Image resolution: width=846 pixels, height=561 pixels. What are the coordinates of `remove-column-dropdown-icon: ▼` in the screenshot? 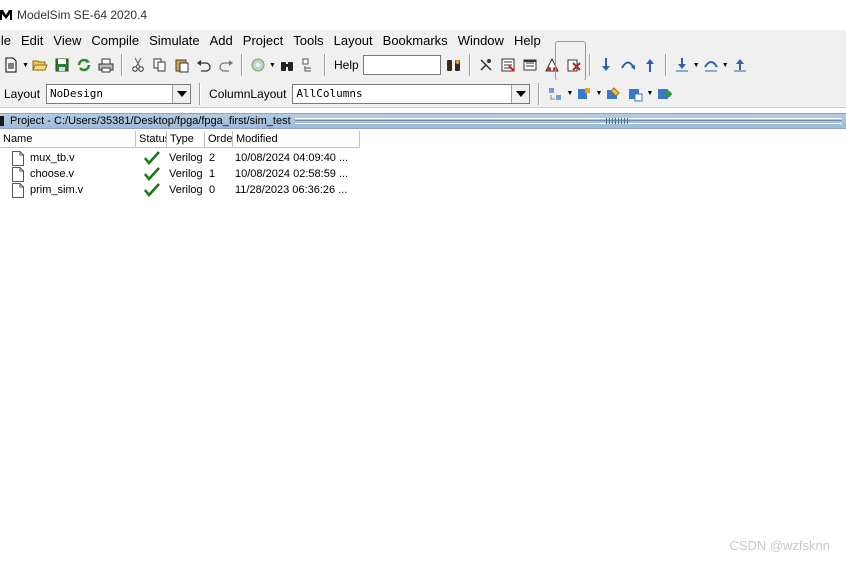 It's located at (649, 94).